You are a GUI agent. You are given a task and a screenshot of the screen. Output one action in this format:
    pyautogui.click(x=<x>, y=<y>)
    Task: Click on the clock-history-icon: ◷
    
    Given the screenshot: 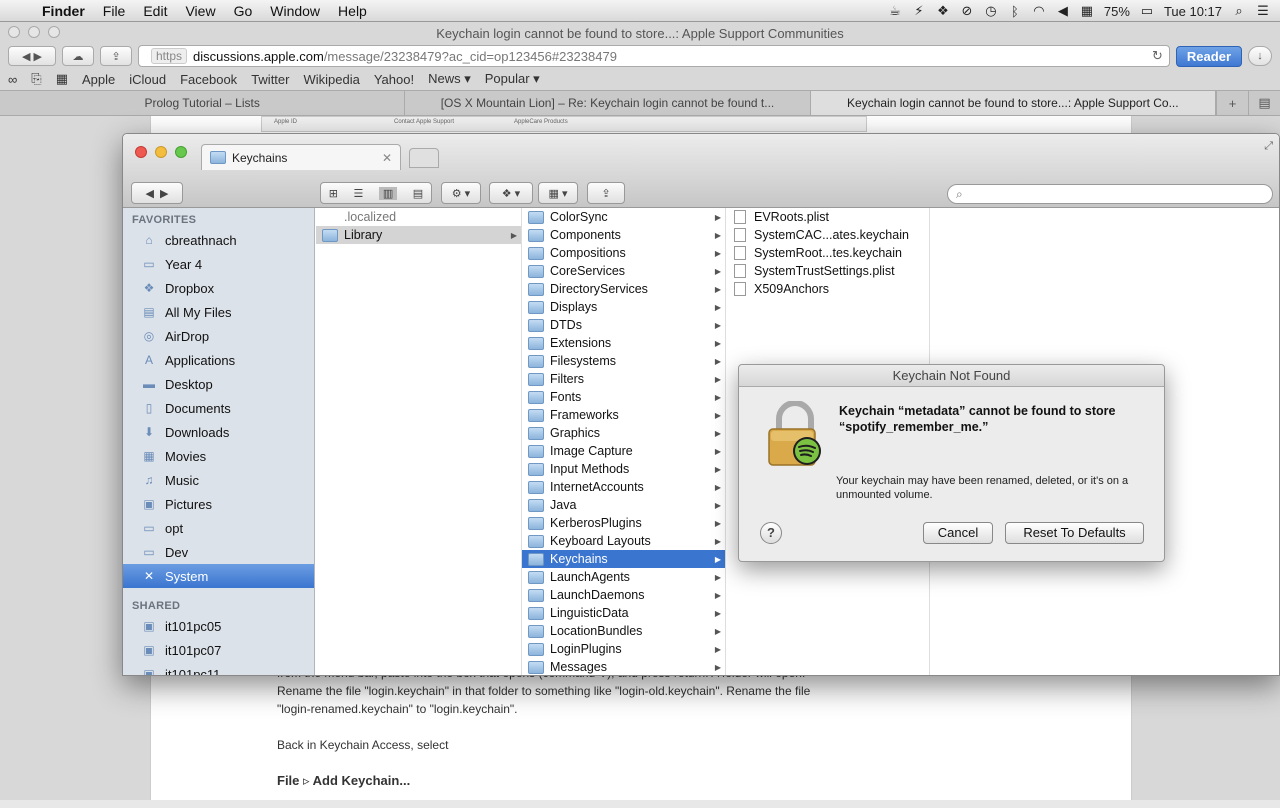 What is the action you would take?
    pyautogui.click(x=991, y=11)
    